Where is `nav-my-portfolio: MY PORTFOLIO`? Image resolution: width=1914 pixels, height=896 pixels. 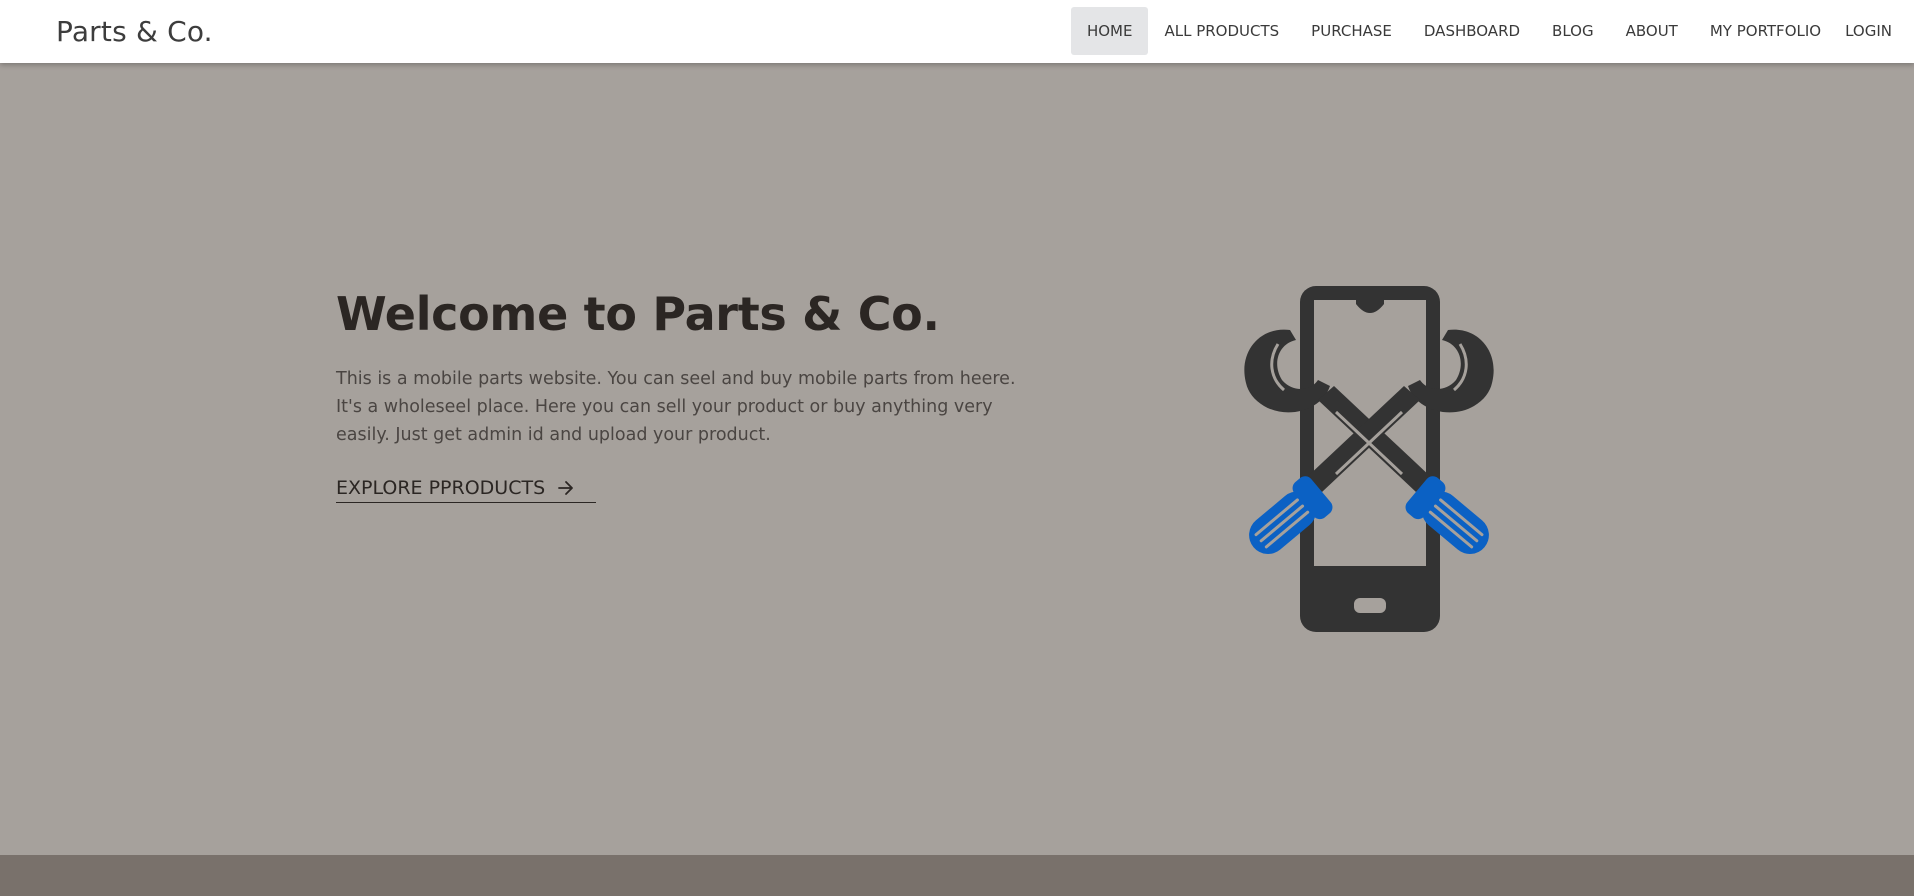 nav-my-portfolio: MY PORTFOLIO is located at coordinates (1765, 31).